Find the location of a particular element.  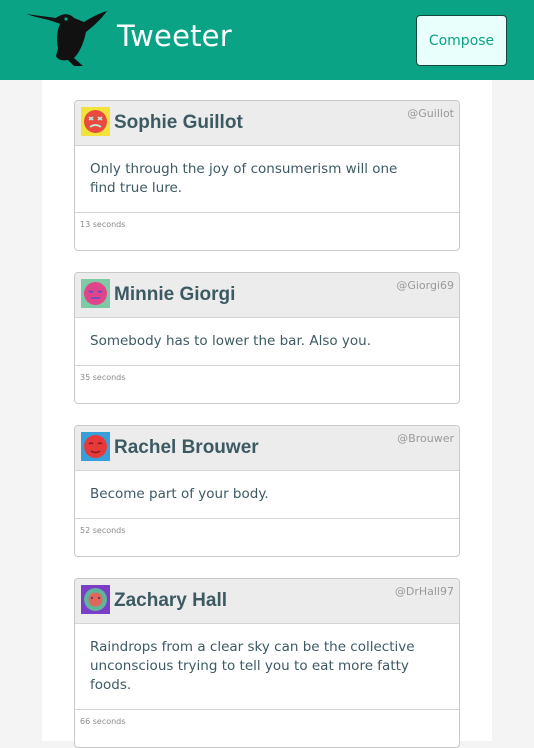

tweet-header: Zachary Hall @DrHall97 is located at coordinates (267, 601).